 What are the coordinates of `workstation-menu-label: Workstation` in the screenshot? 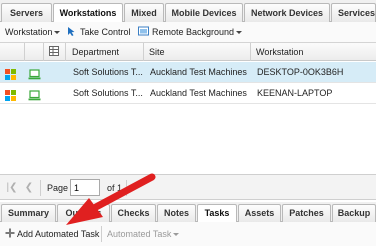 It's located at (29, 32).